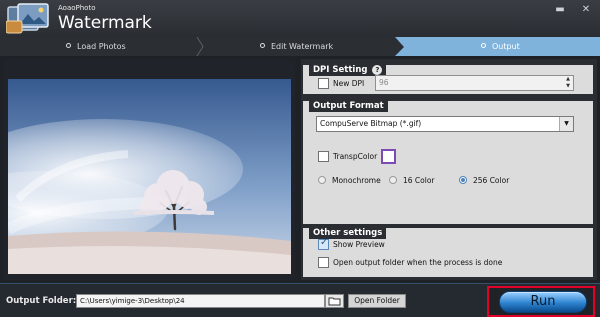  Describe the element at coordinates (323, 243) in the screenshot. I see `show-preview-checkbox` at that location.